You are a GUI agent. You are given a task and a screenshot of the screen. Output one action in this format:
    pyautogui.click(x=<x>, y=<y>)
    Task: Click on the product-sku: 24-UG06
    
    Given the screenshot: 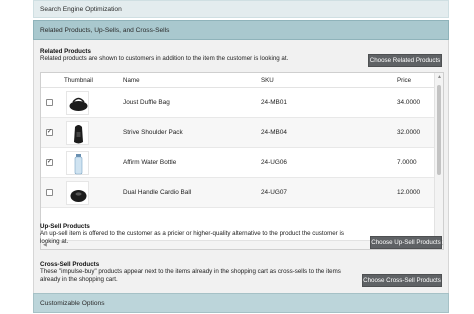 What is the action you would take?
    pyautogui.click(x=274, y=162)
    